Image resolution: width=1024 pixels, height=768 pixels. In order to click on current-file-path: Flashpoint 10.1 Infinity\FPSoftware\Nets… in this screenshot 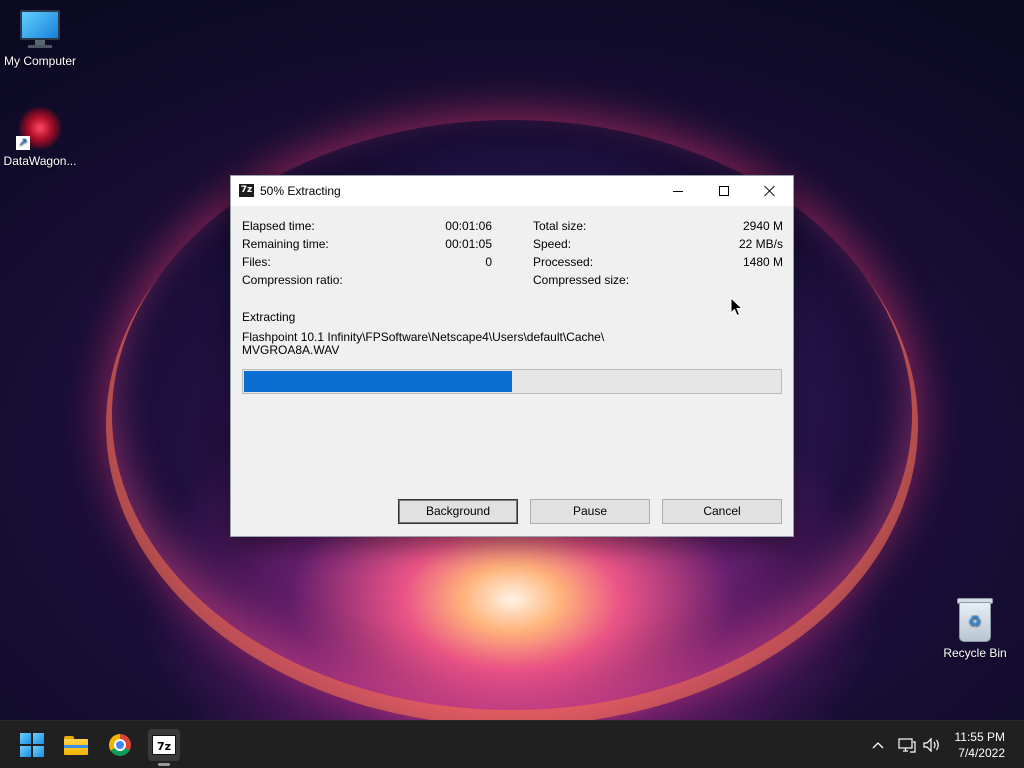, I will do `click(423, 337)`.